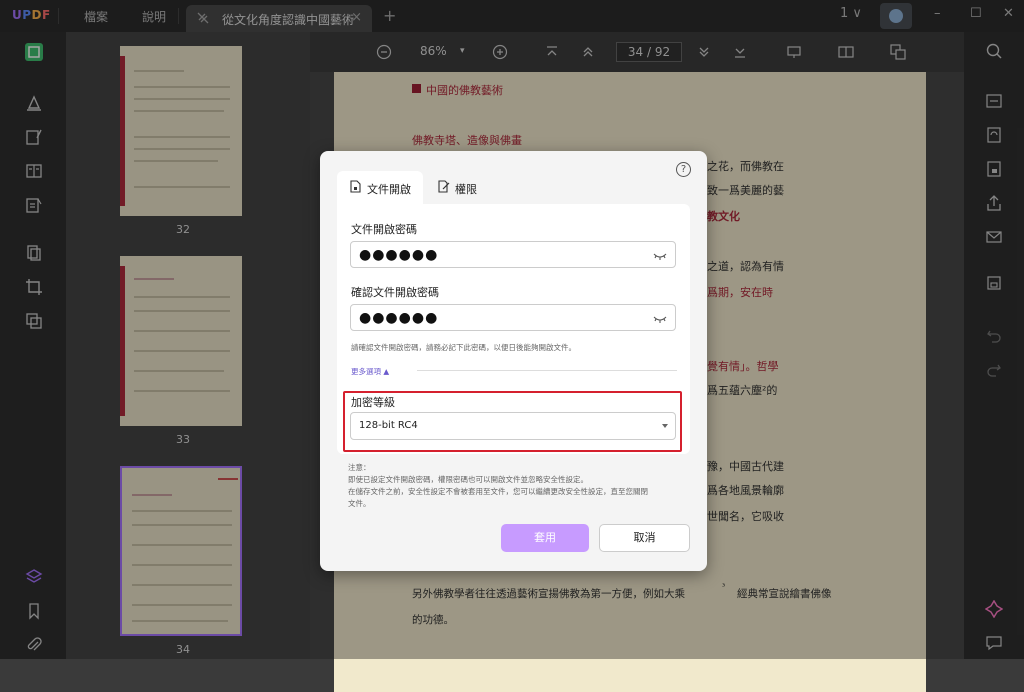 The height and width of the screenshot is (692, 1024). What do you see at coordinates (463, 347) in the screenshot?
I see `password-hint: 請確認文件開啟密碼，請務必記下此密碼，以便日後能夠開啟文件。` at bounding box center [463, 347].